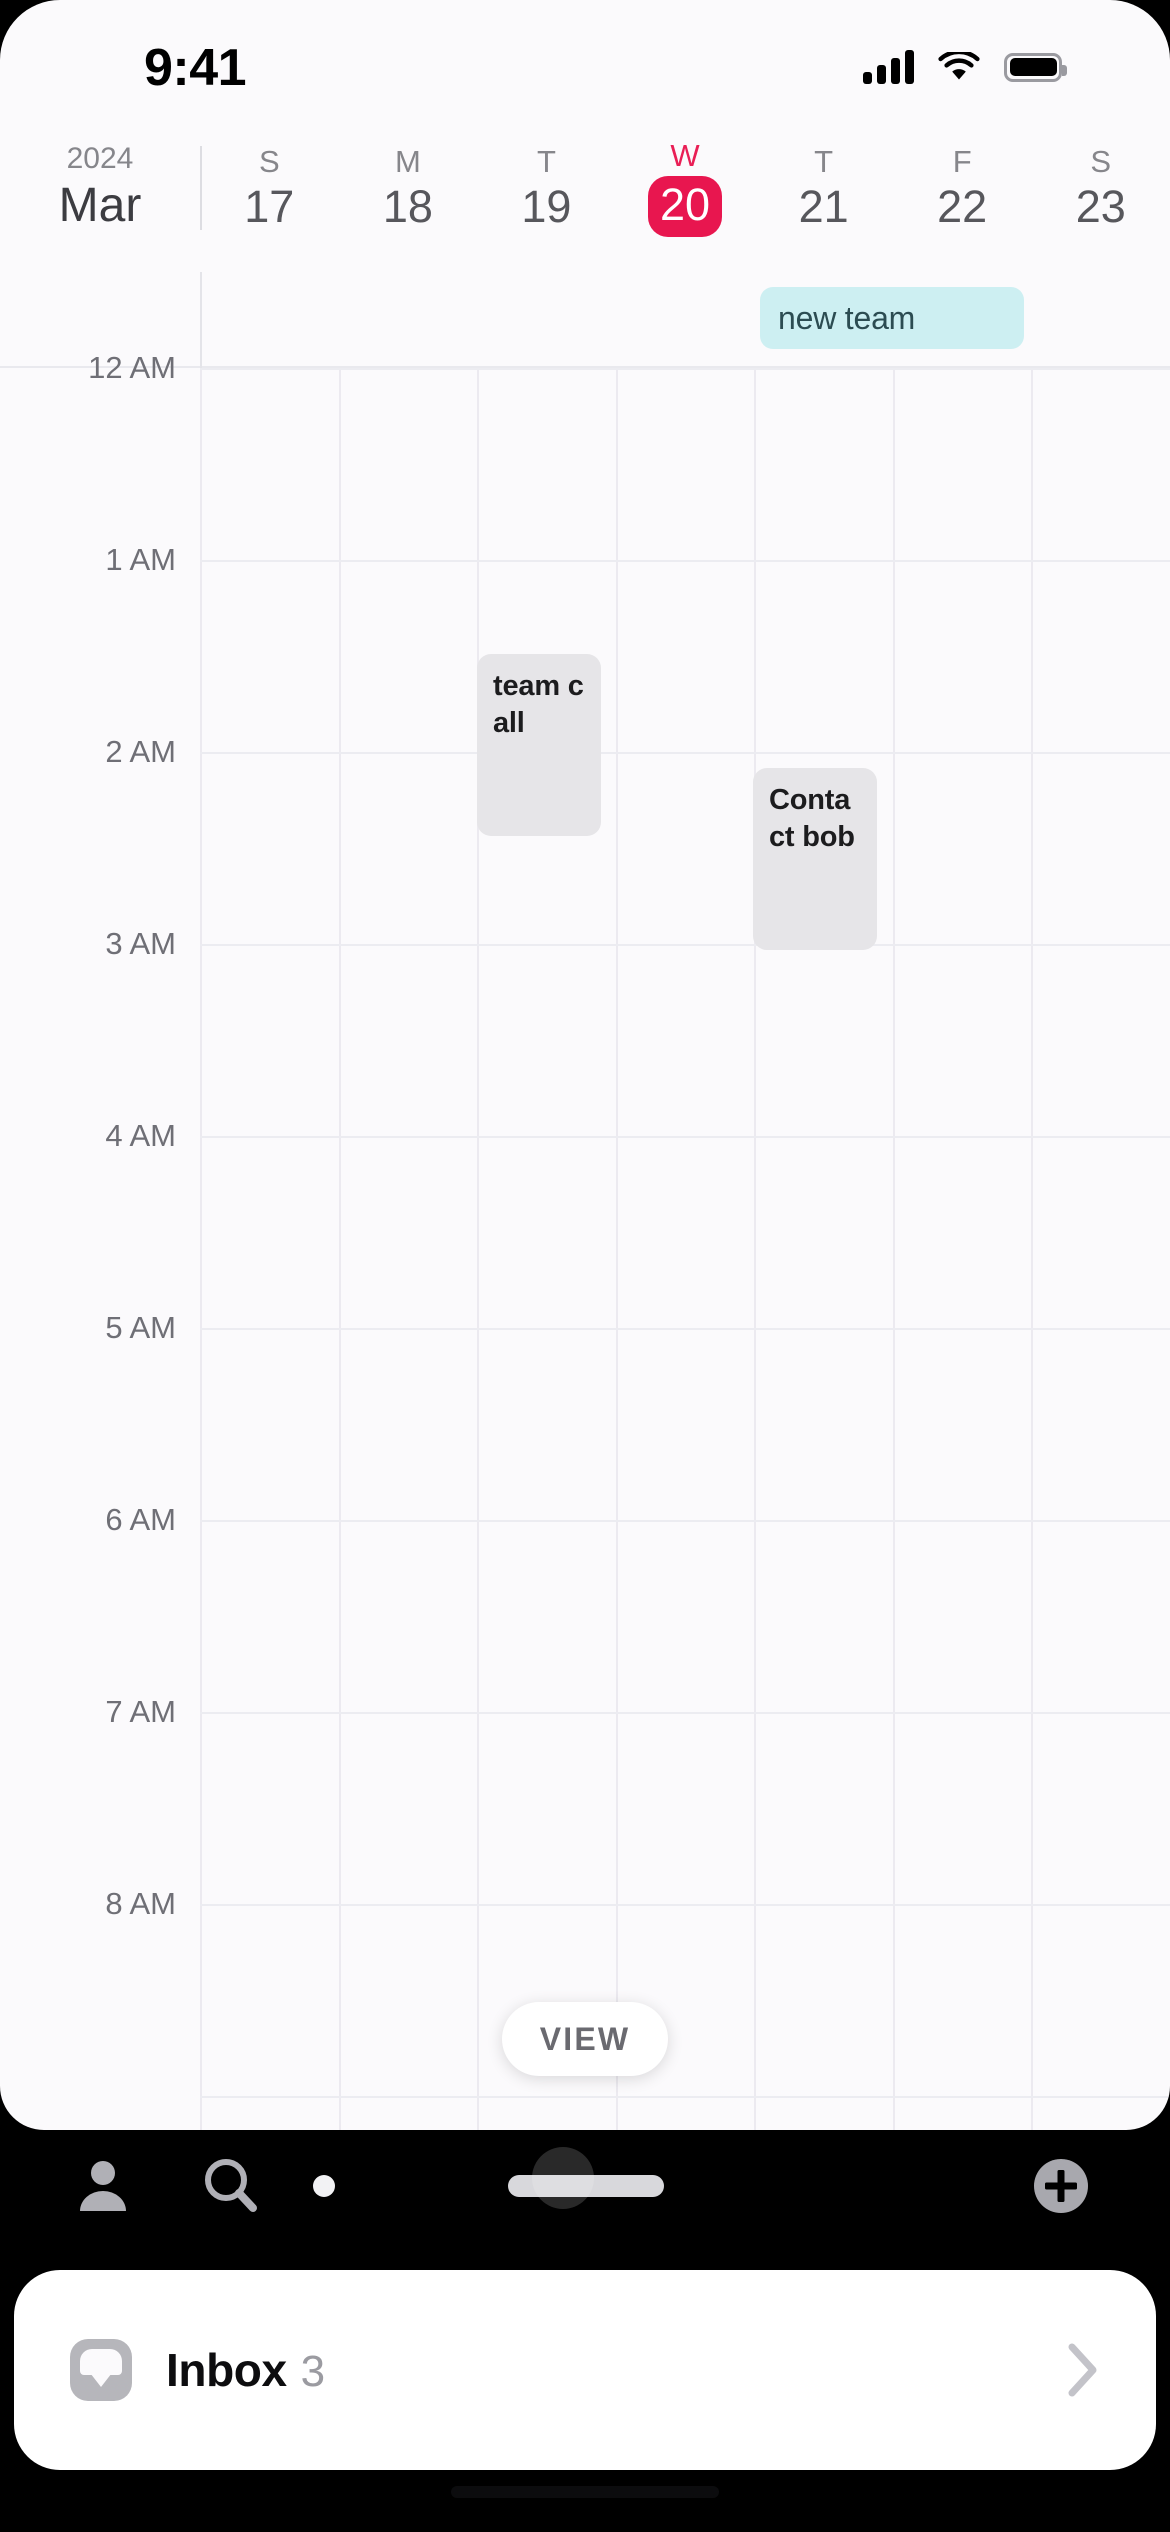 The height and width of the screenshot is (2532, 1170). Describe the element at coordinates (313, 2371) in the screenshot. I see `inbox-count-badge: 3` at that location.